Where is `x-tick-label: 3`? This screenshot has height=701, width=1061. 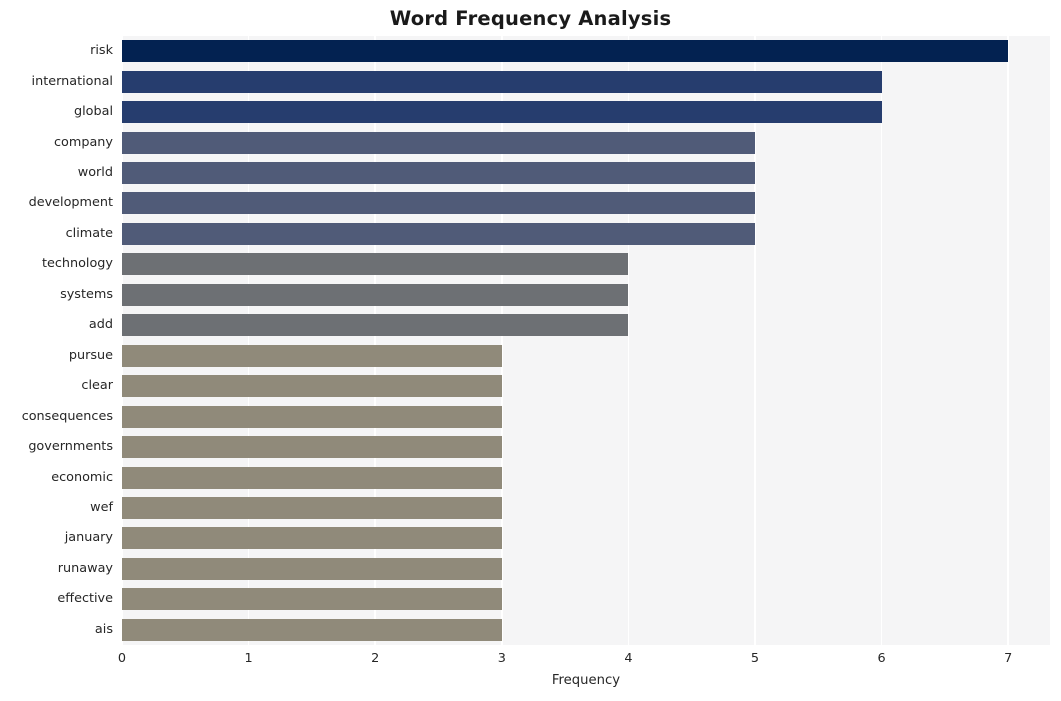 x-tick-label: 3 is located at coordinates (501, 658).